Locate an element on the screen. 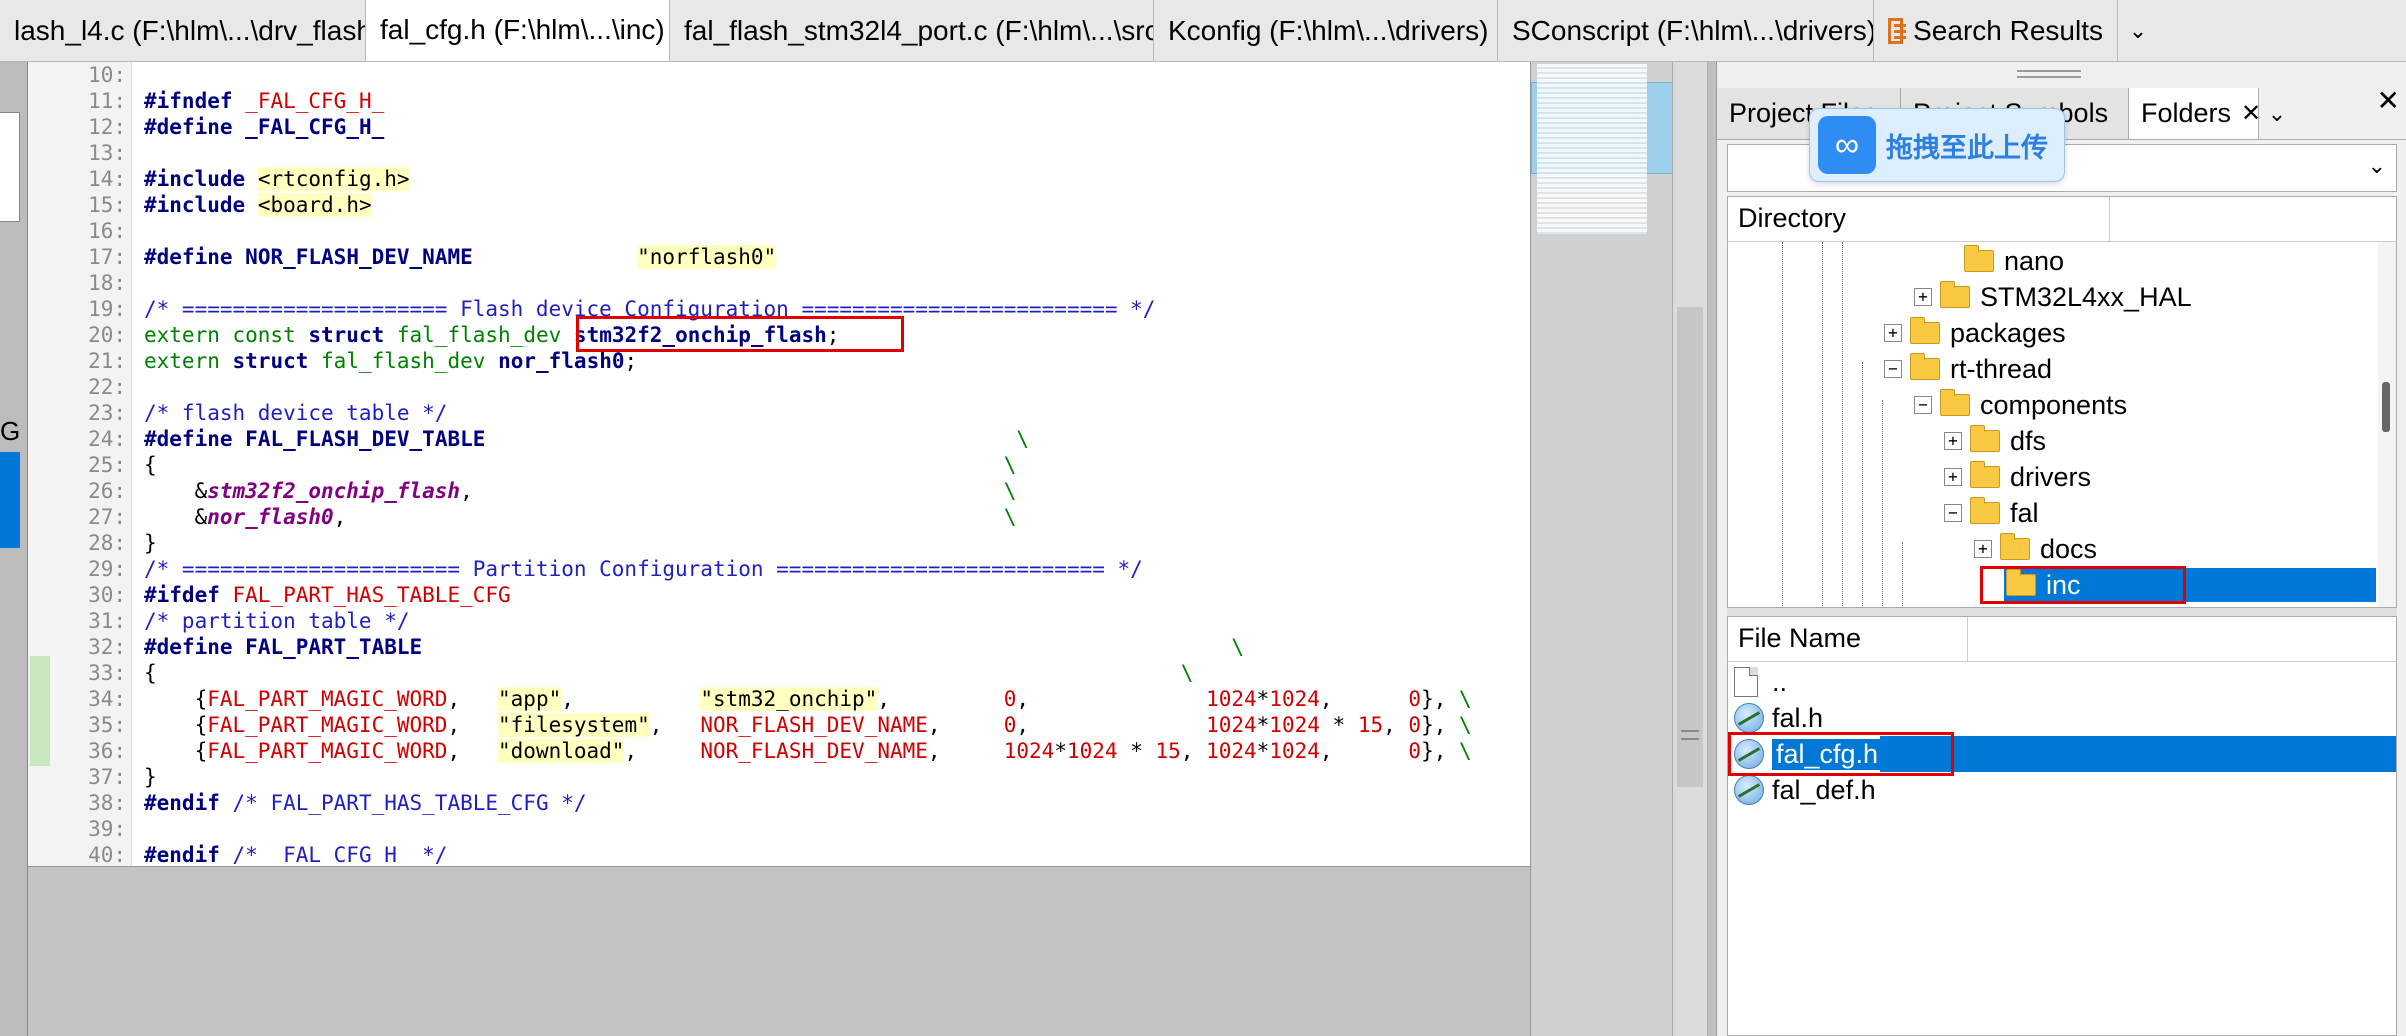 The height and width of the screenshot is (1036, 2406). code-line: 40: #endif /* _FAL_CFG_H_ */ is located at coordinates (779, 854).